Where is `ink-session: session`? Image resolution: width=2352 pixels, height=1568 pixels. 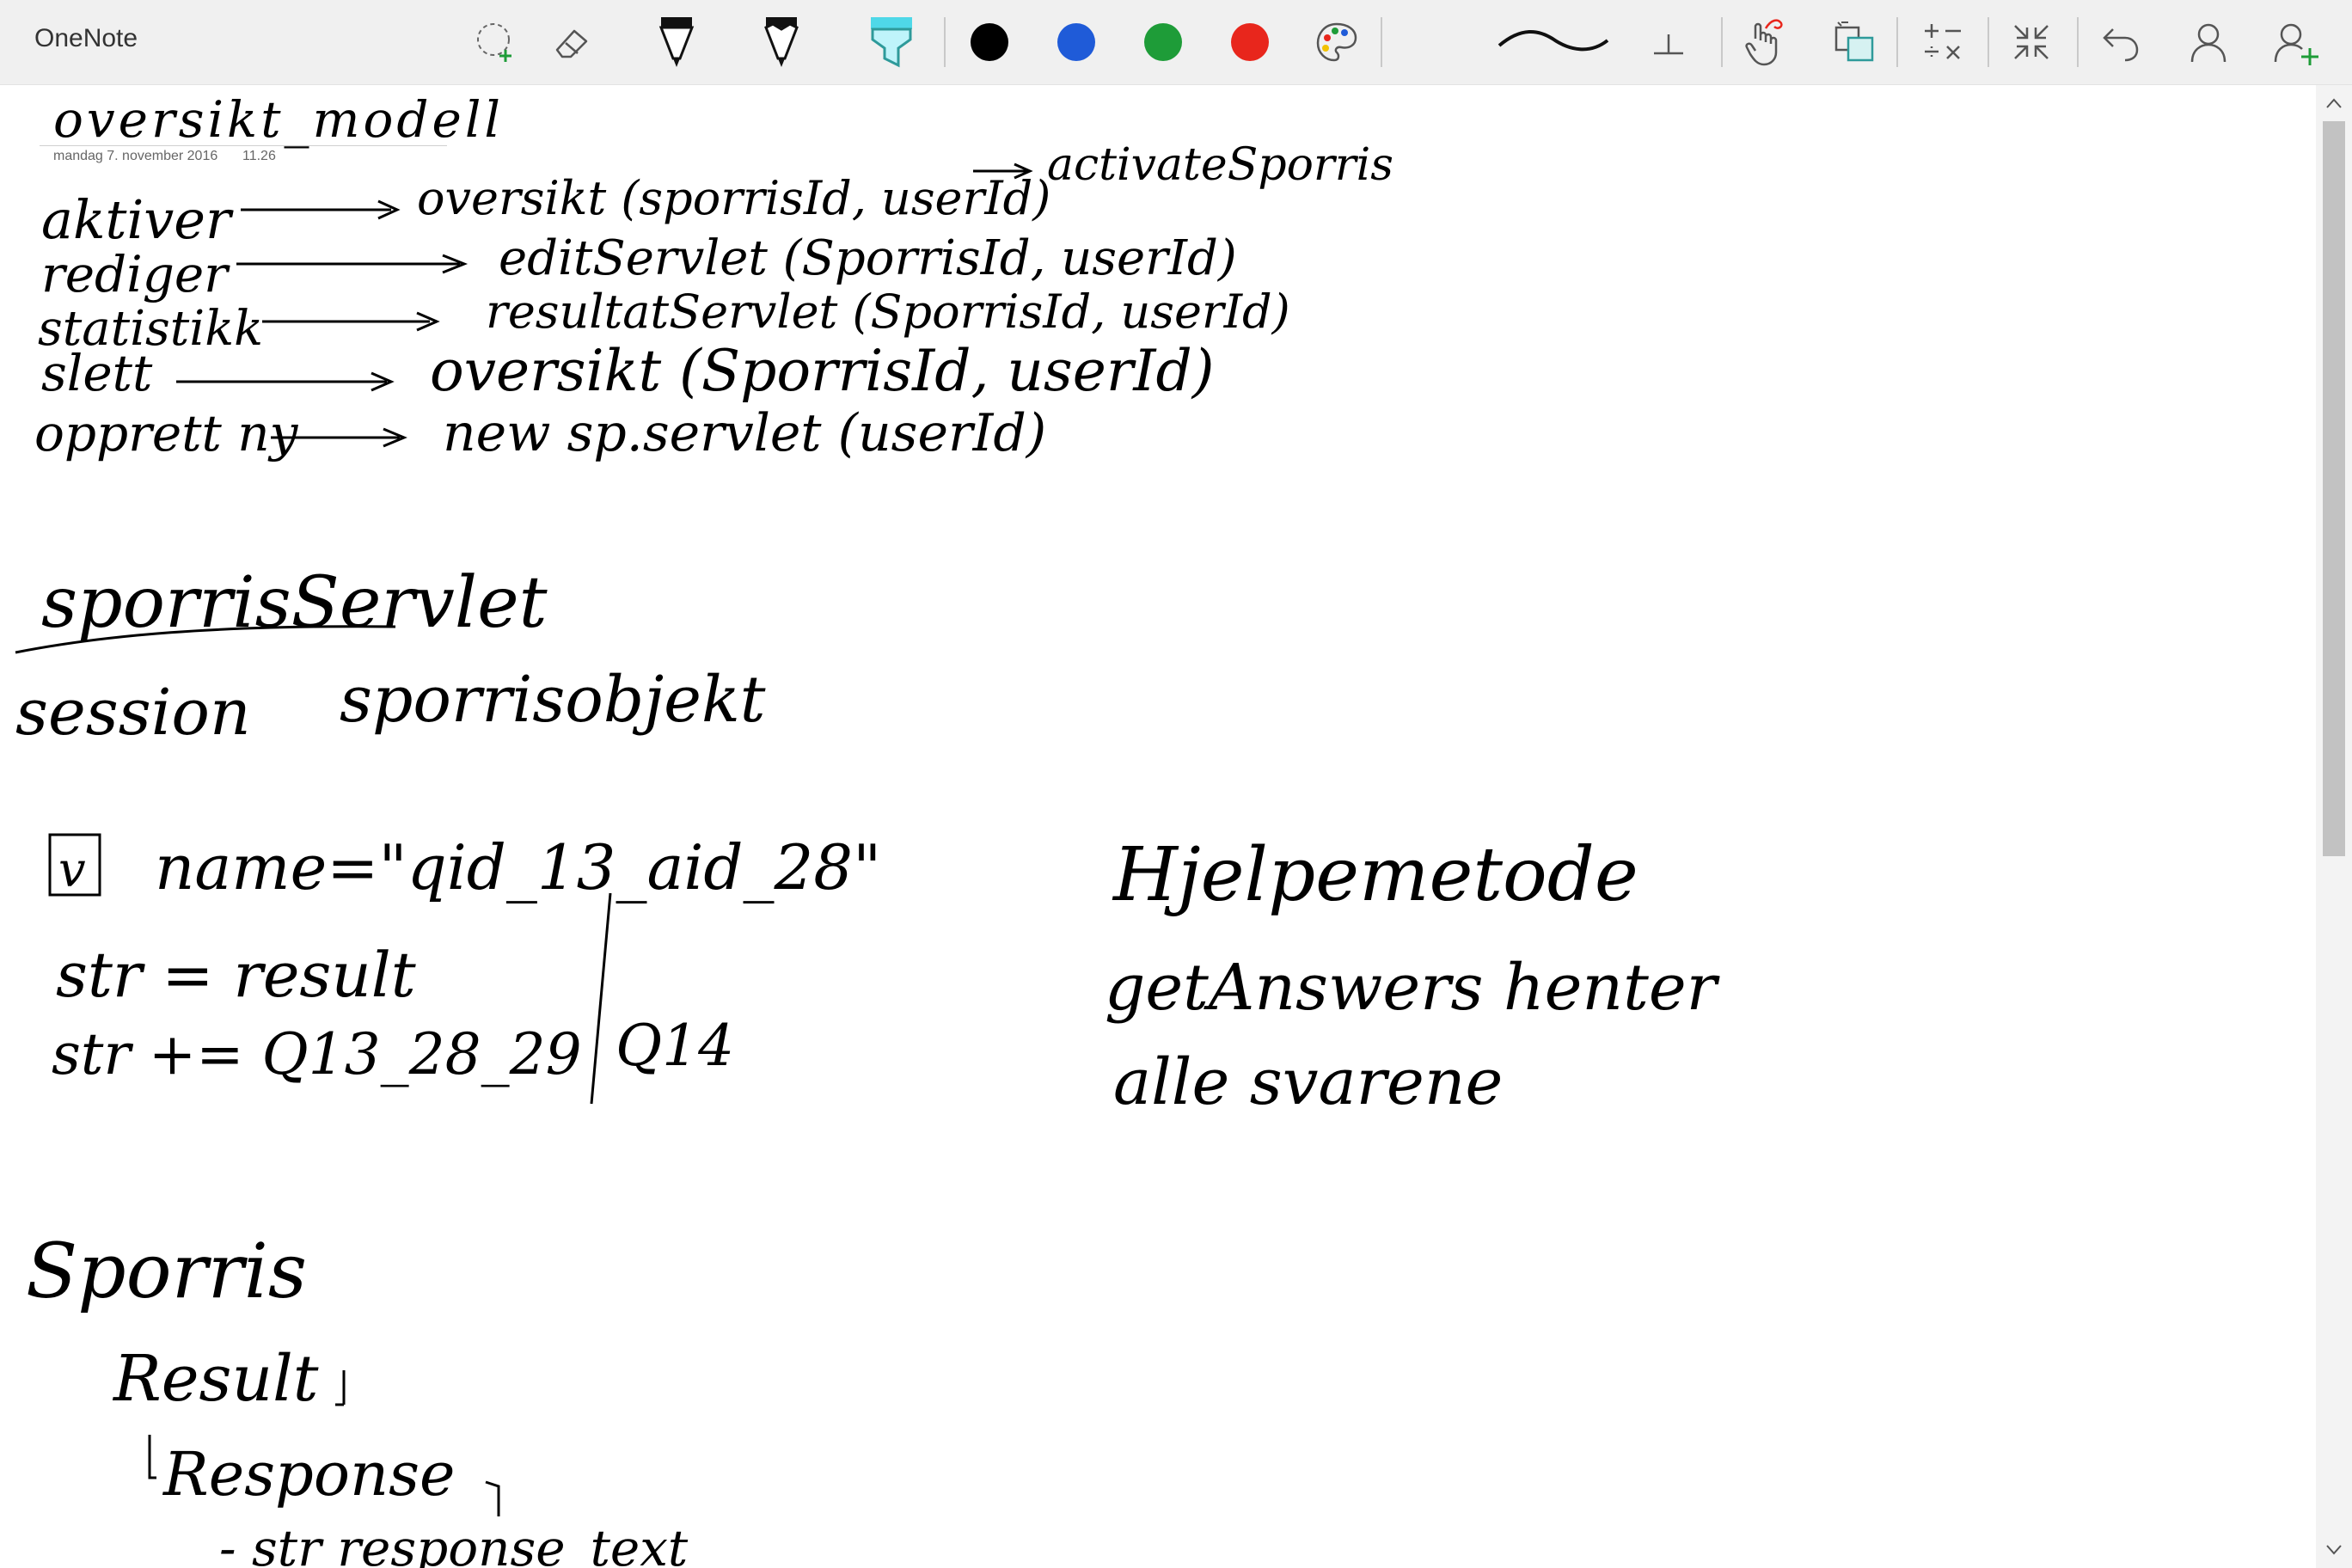
ink-session: session is located at coordinates (133, 713).